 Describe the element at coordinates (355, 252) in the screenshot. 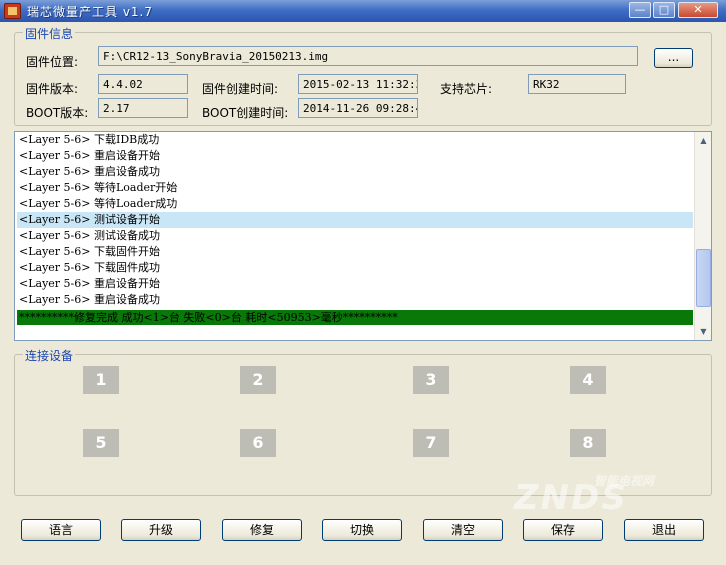

I see `log-line: <Layer 5-6> 下载固件开始` at that location.